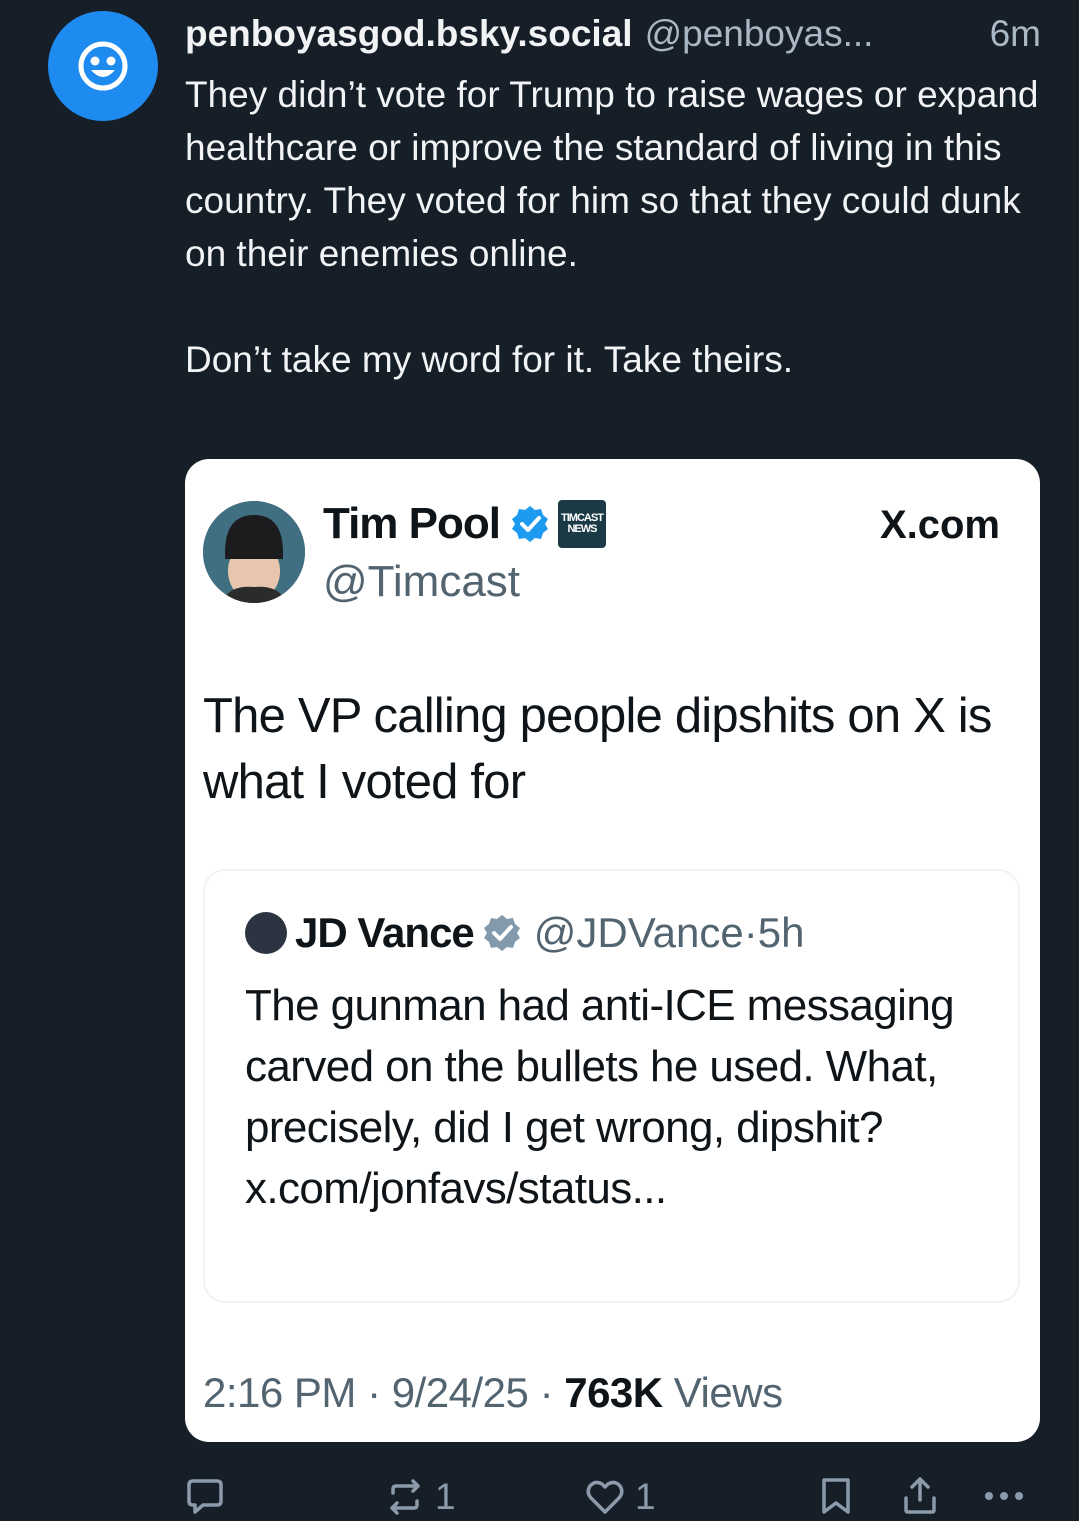  I want to click on embed-post-meta: 2:16 PM · 9/24/25 · 763K Views, so click(493, 1393).